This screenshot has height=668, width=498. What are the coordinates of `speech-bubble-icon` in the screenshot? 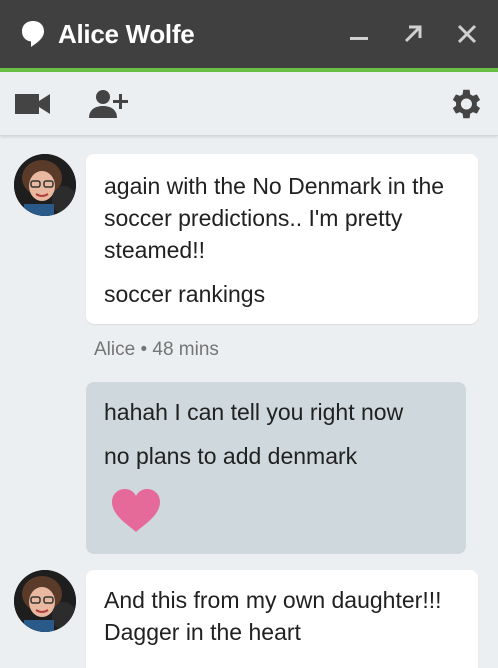 It's located at (33, 34).